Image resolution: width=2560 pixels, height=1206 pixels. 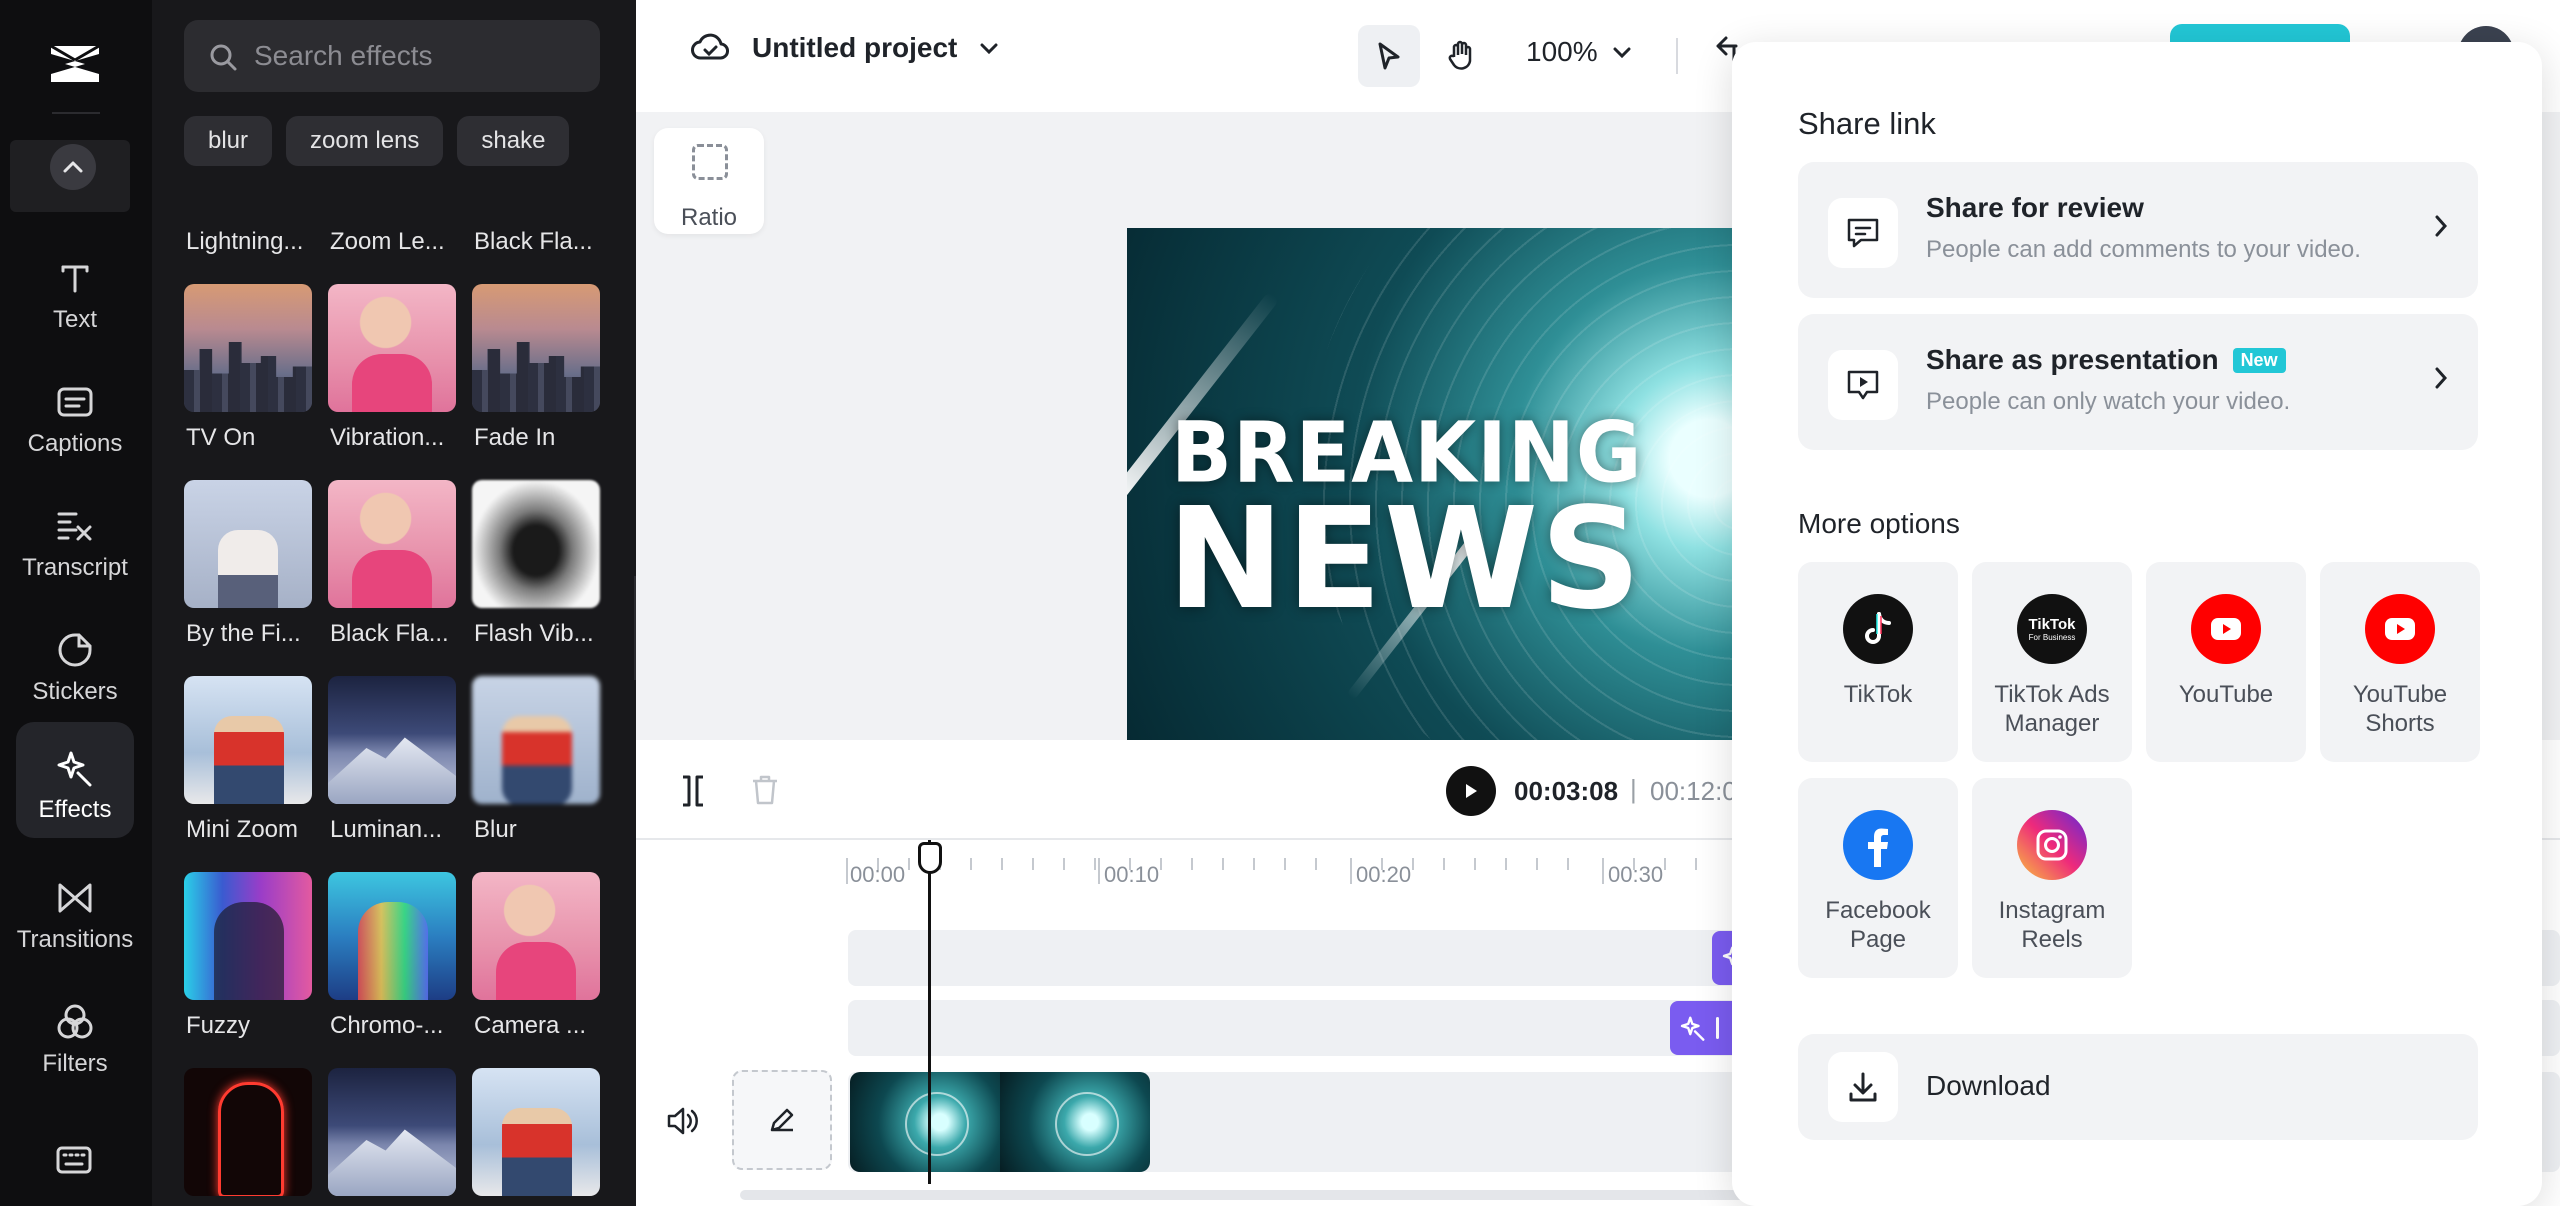 What do you see at coordinates (1717, 1028) in the screenshot?
I see `clip-handle` at bounding box center [1717, 1028].